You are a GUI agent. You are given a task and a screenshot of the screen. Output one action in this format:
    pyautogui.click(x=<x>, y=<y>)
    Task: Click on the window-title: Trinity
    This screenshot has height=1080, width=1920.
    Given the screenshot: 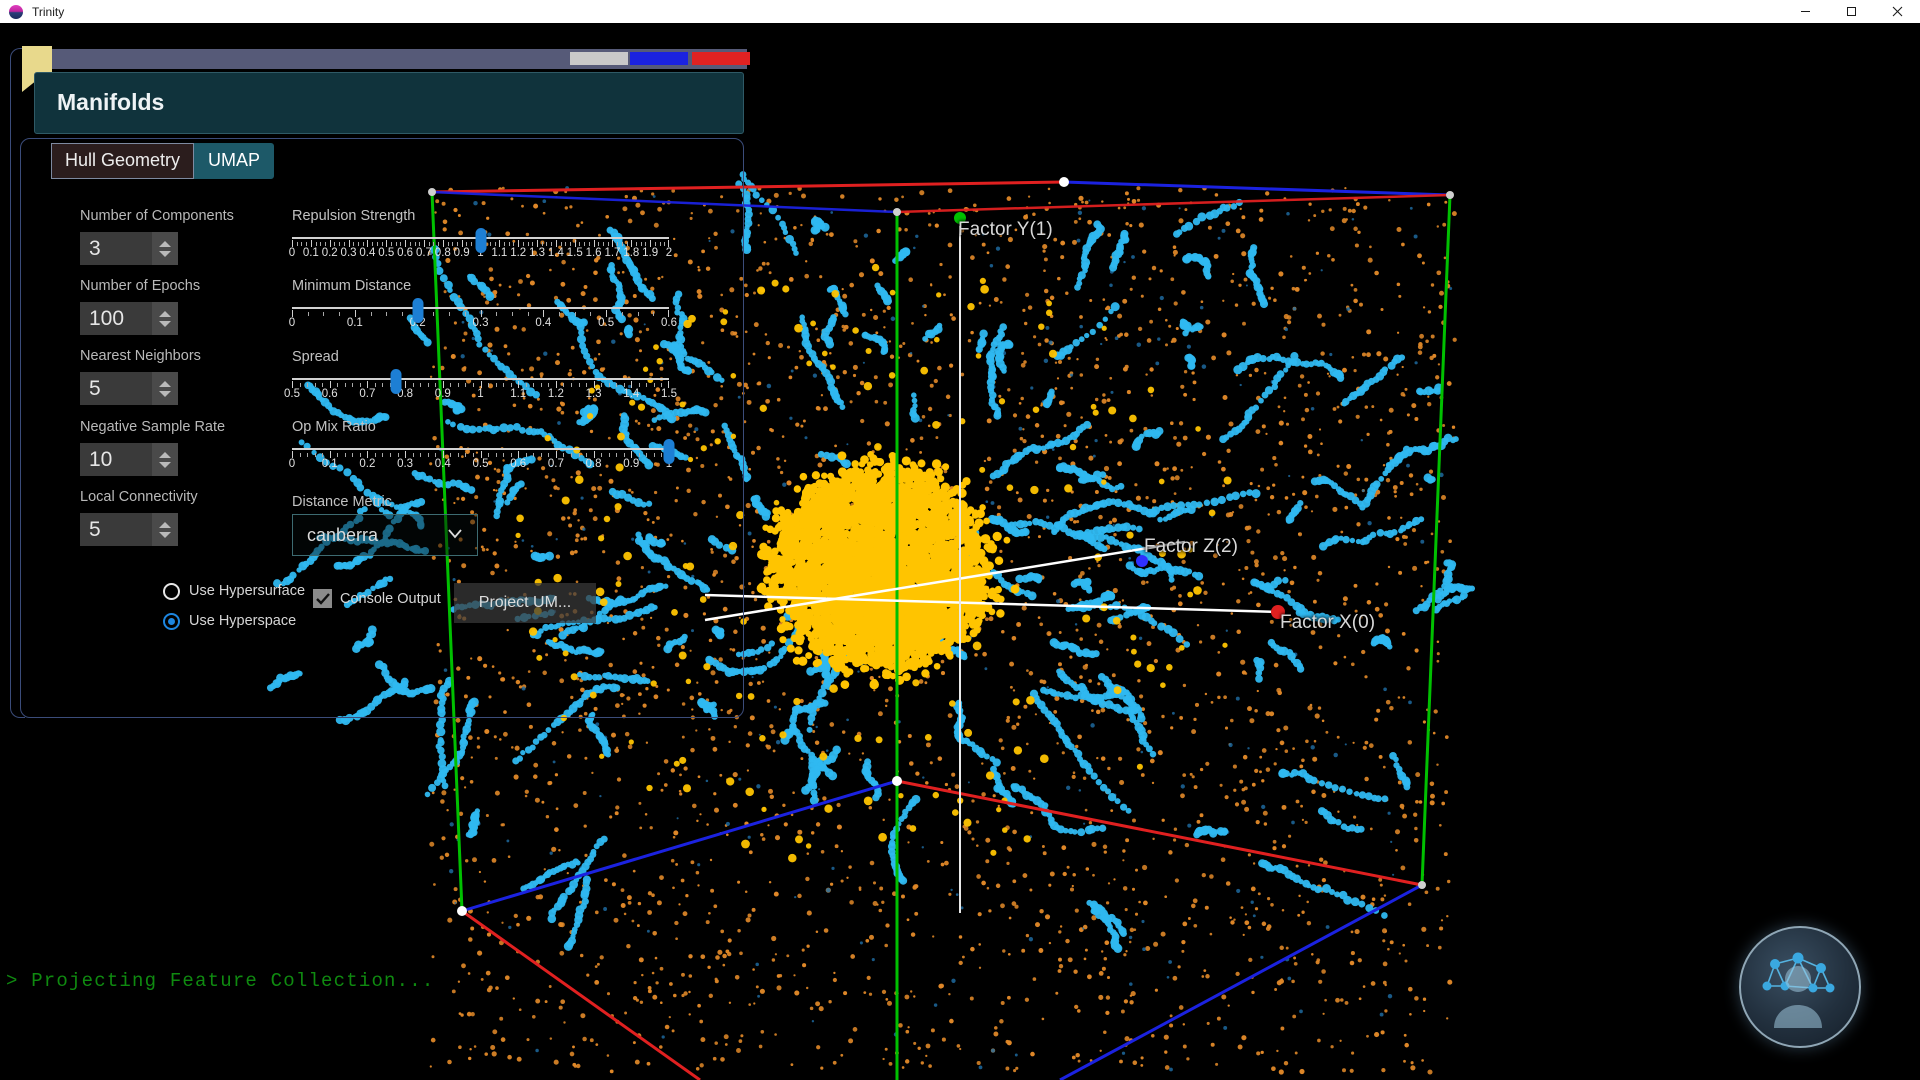 What is the action you would take?
    pyautogui.click(x=48, y=11)
    